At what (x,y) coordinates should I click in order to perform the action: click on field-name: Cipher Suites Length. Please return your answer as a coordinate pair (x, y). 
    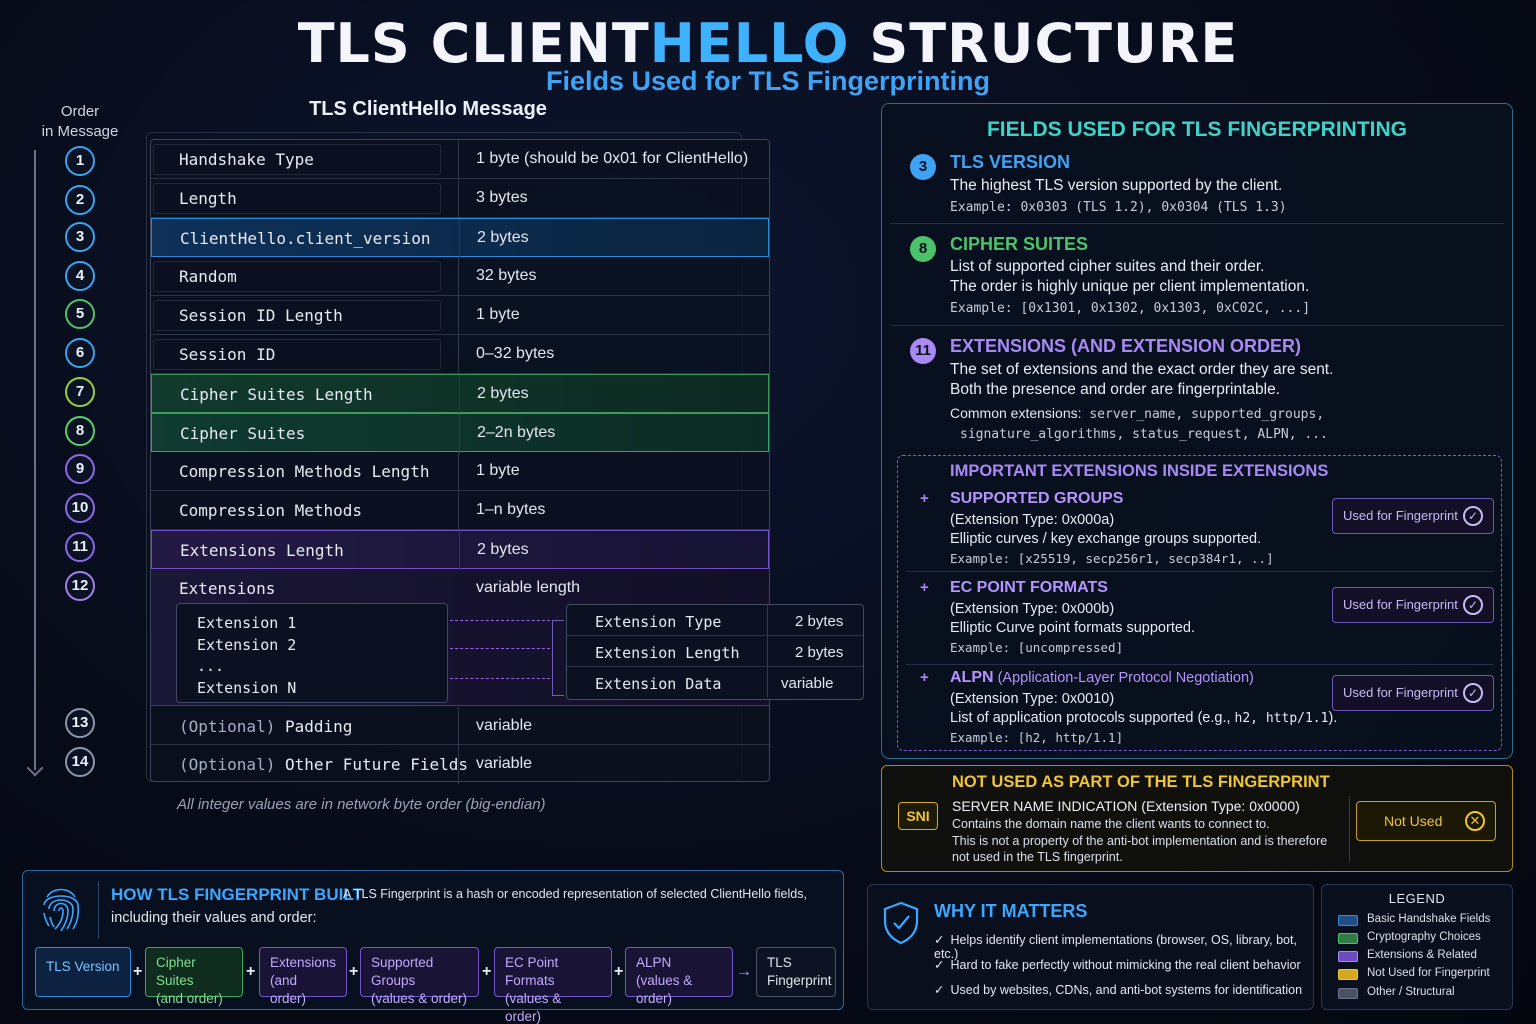
    Looking at the image, I should click on (276, 394).